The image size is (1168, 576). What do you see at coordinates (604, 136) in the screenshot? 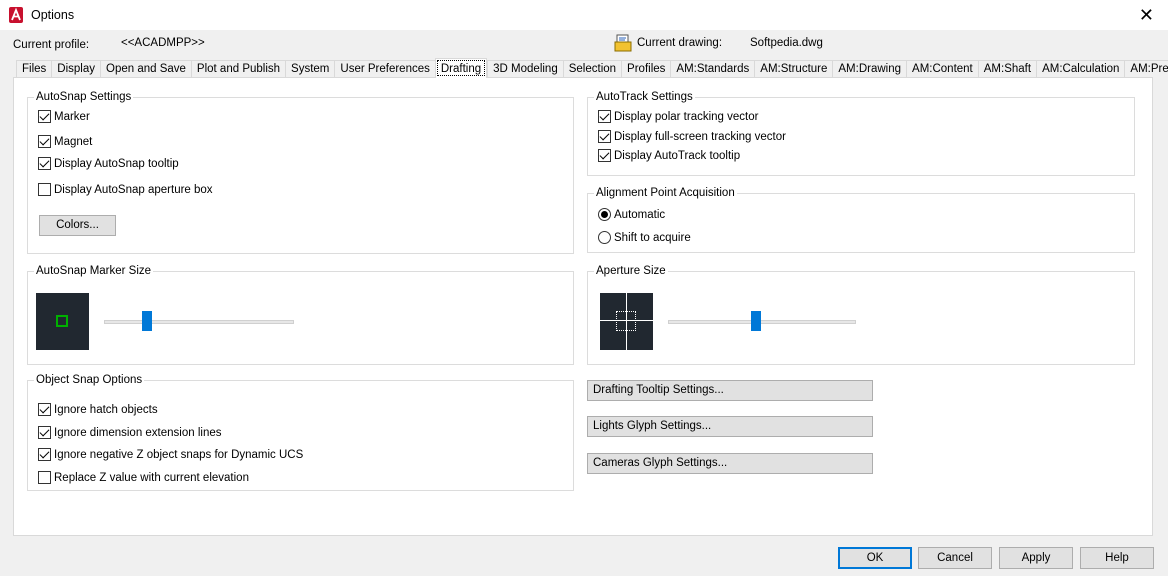
I see `fullscreen-tracking-checkbox` at bounding box center [604, 136].